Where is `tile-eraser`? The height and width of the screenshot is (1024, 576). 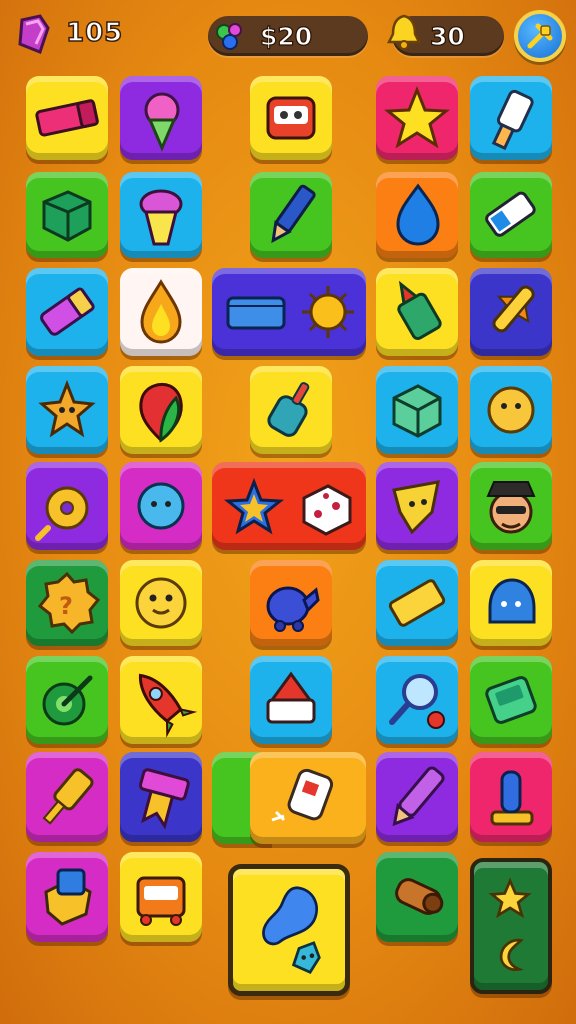
tile-eraser is located at coordinates (67, 118).